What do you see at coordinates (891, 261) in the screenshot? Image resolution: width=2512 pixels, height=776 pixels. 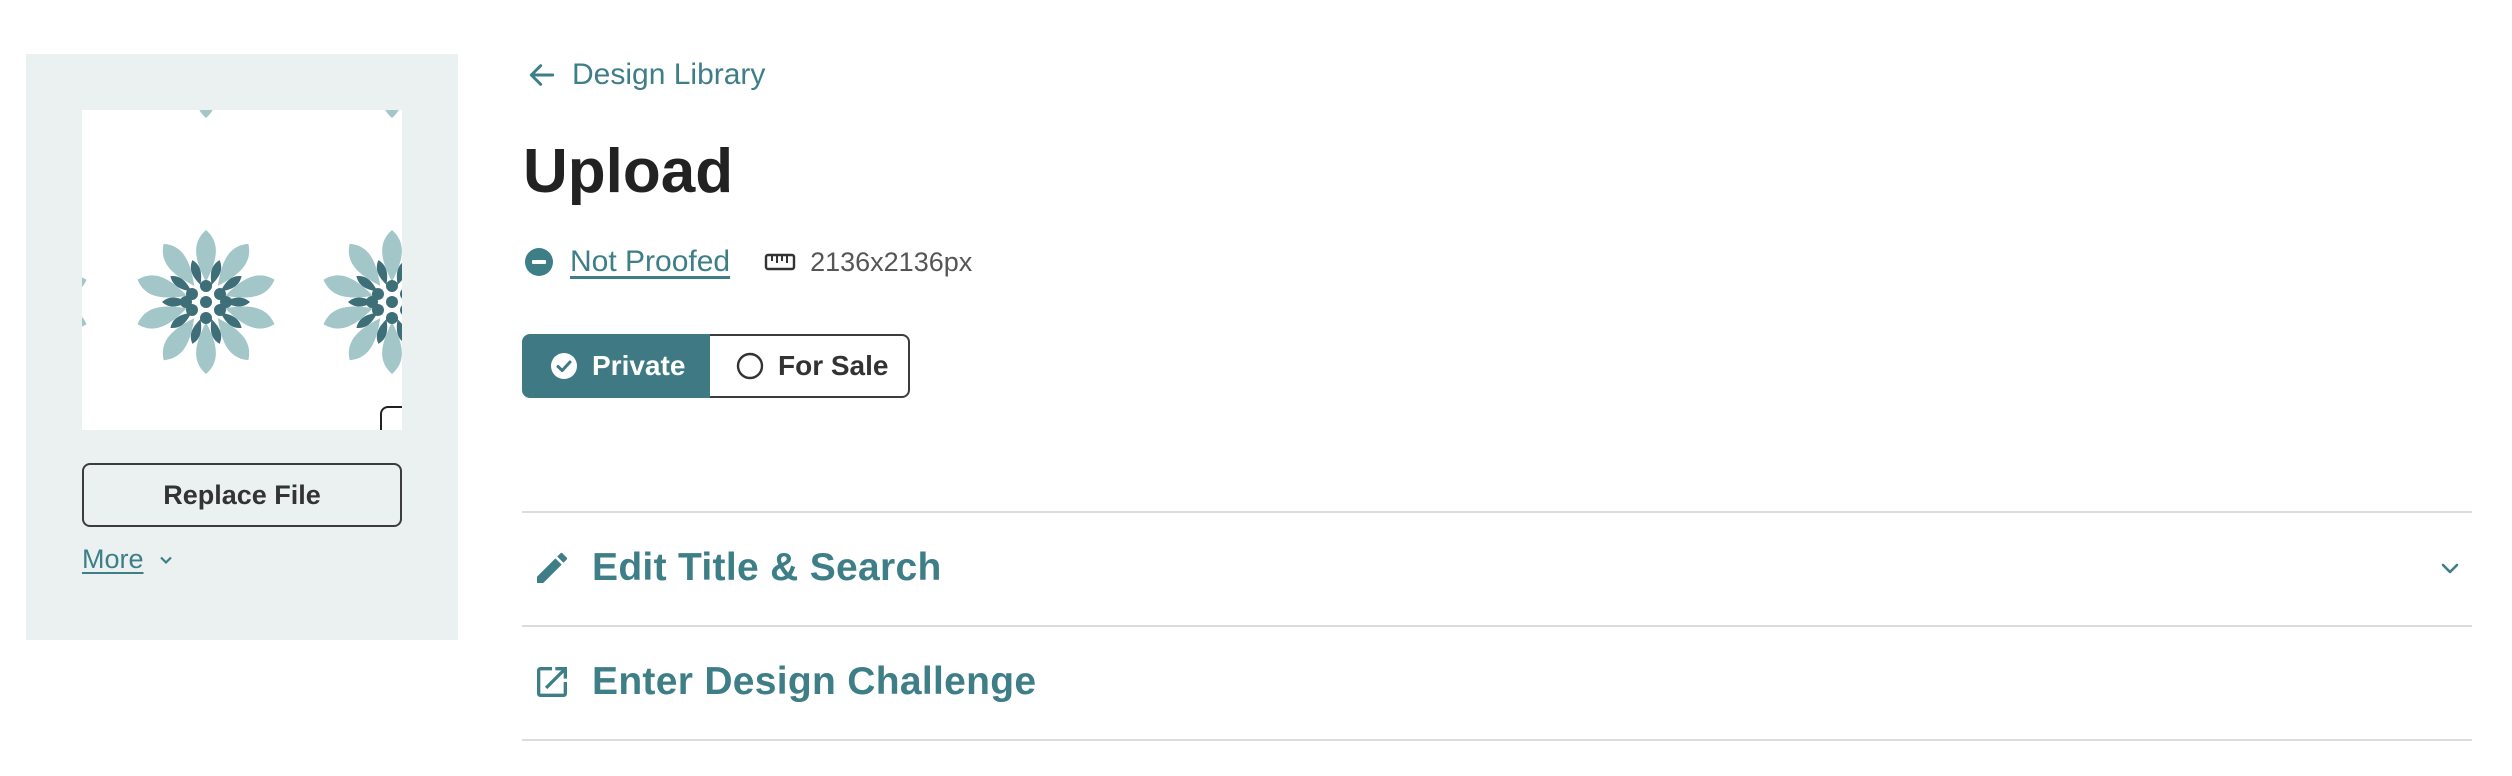 I see `dimensions-text: 2136x2136px` at bounding box center [891, 261].